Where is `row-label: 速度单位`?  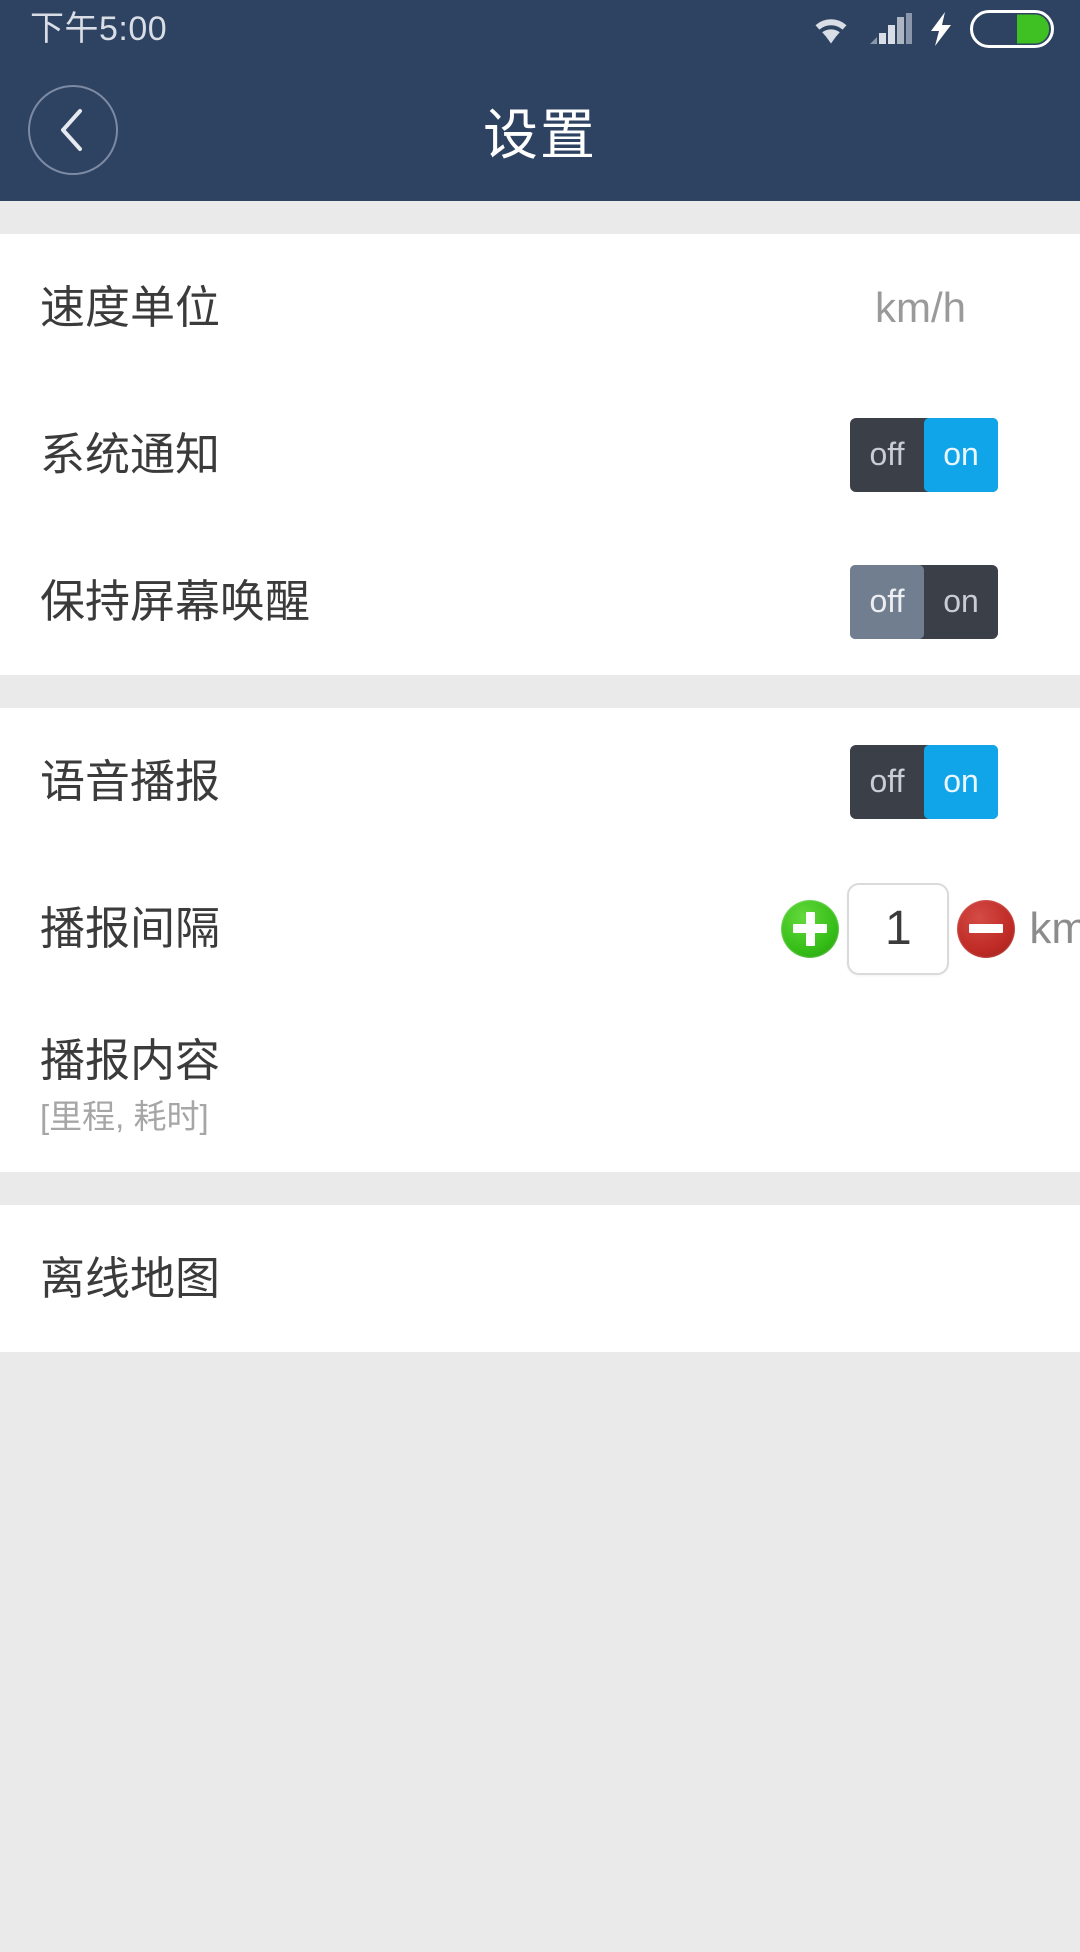 row-label: 速度单位 is located at coordinates (130, 307).